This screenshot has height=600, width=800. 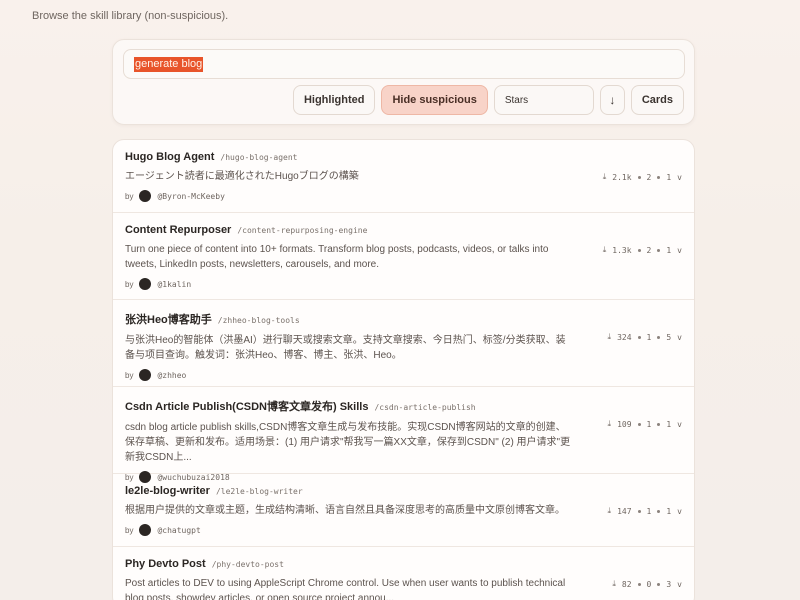 I want to click on download-count: 1.3k, so click(x=622, y=250).